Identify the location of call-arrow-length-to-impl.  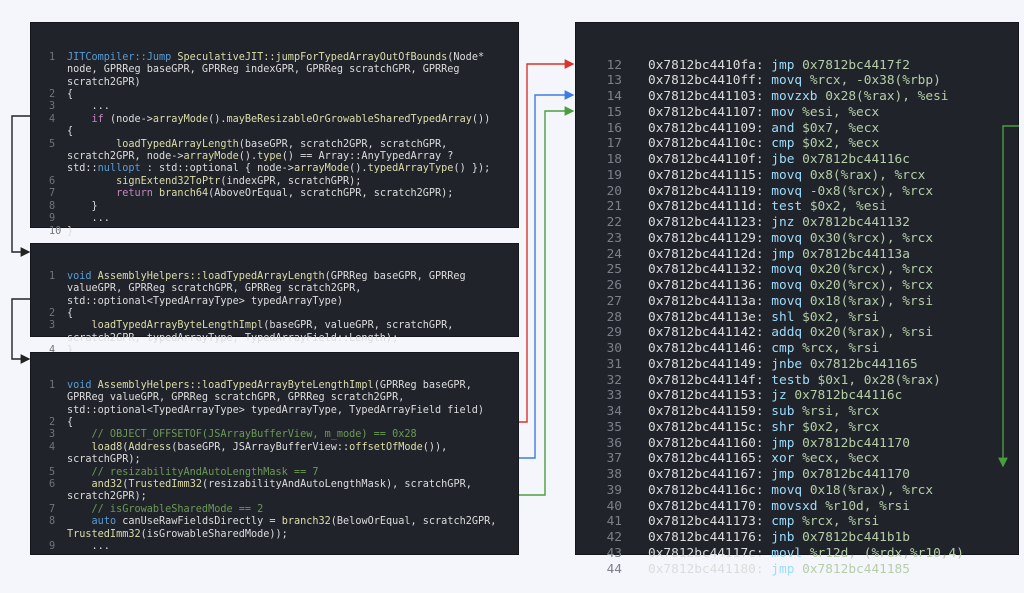
(21, 331).